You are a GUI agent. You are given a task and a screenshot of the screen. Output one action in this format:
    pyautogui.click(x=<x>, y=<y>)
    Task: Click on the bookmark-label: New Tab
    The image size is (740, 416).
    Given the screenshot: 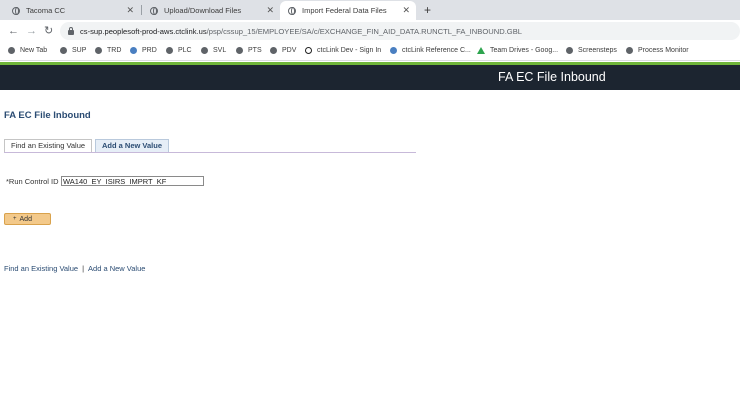 What is the action you would take?
    pyautogui.click(x=34, y=50)
    